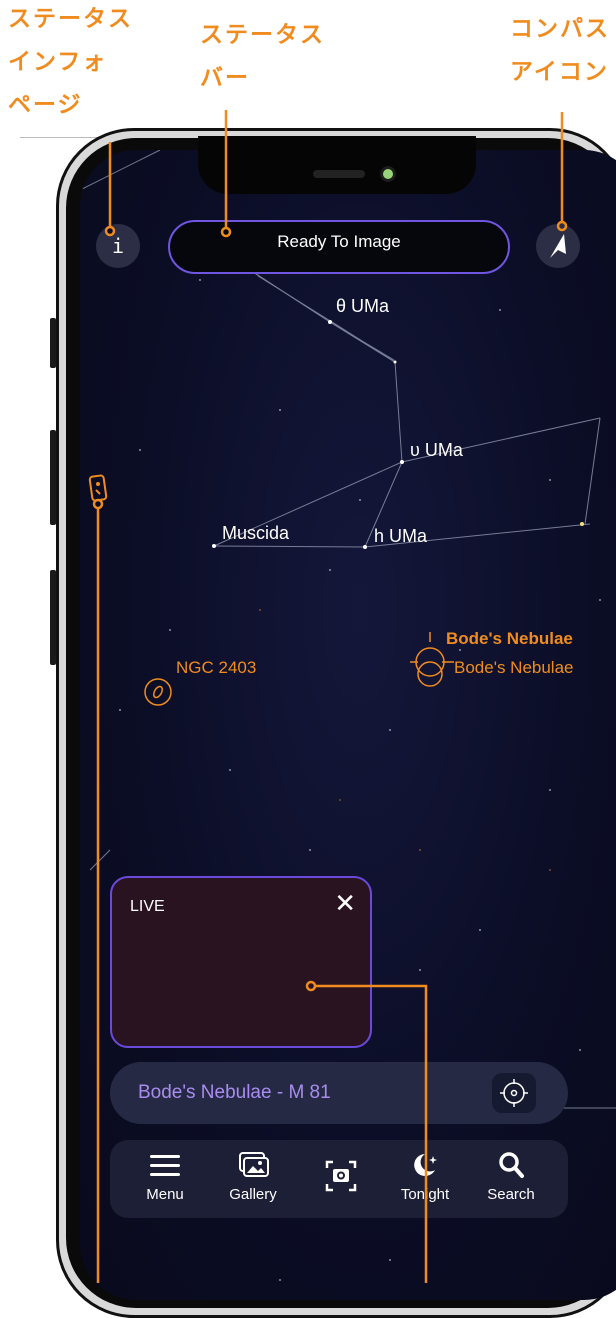 The image size is (616, 1318). What do you see at coordinates (262, 56) in the screenshot?
I see `annotation-status-bar: ステータス バー` at bounding box center [262, 56].